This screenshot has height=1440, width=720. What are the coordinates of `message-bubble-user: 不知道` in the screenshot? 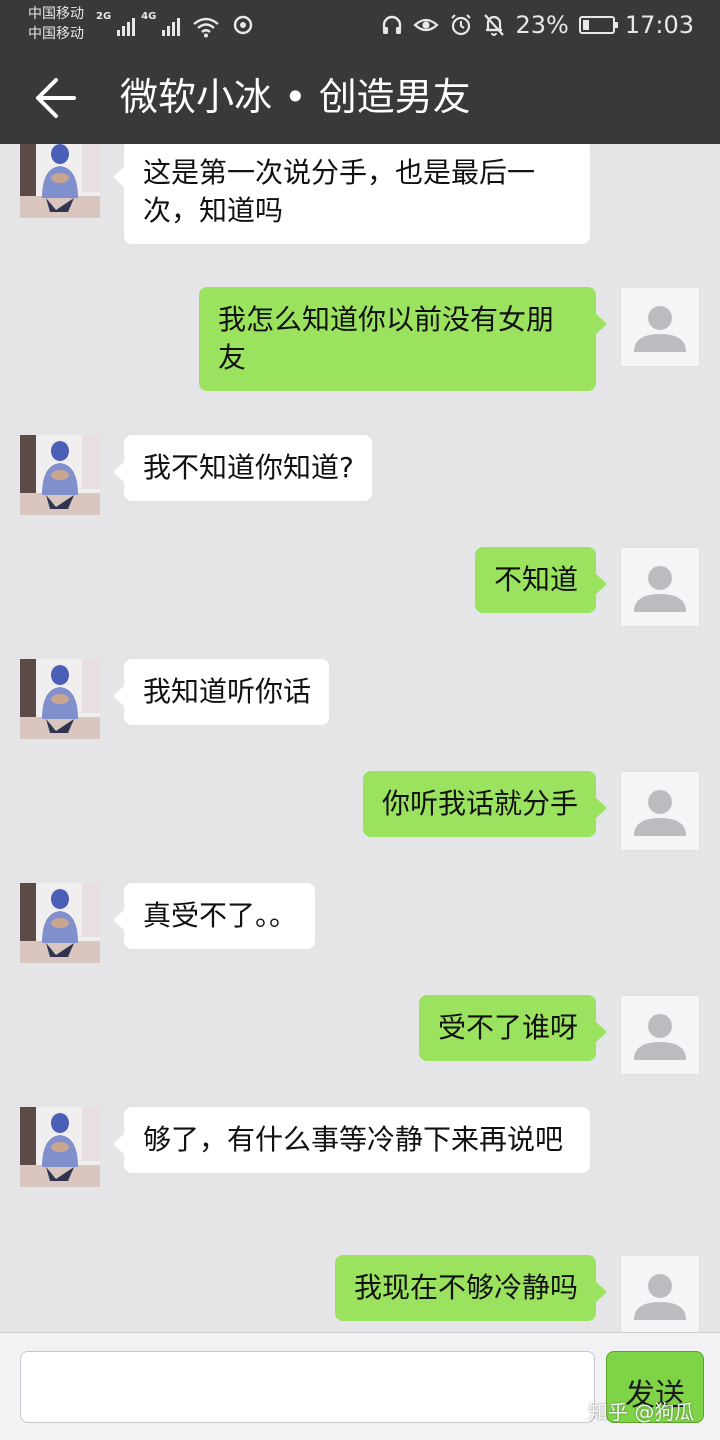 It's located at (541, 580).